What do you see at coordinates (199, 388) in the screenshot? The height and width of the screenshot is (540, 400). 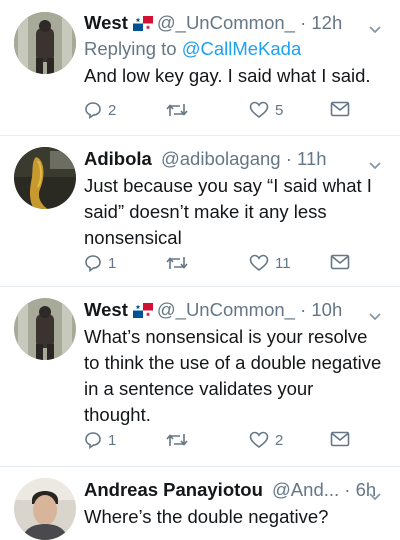 I see `tweet-text-line: in a sentence validates your` at bounding box center [199, 388].